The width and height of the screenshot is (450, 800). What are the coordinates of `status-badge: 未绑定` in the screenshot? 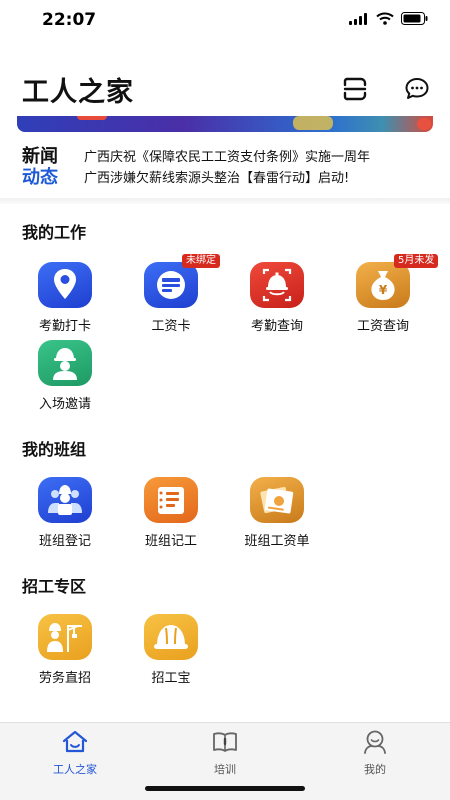 It's located at (201, 261).